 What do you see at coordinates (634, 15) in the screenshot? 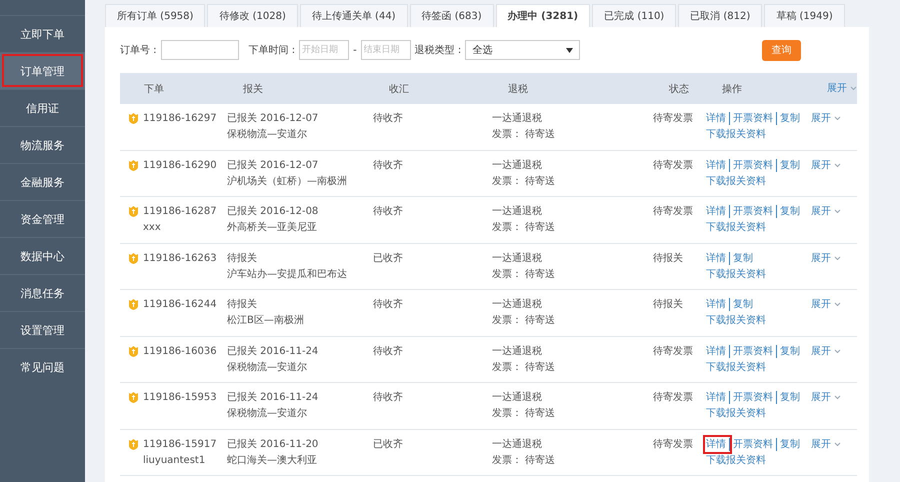
I see `tab: 已完成 (110)` at bounding box center [634, 15].